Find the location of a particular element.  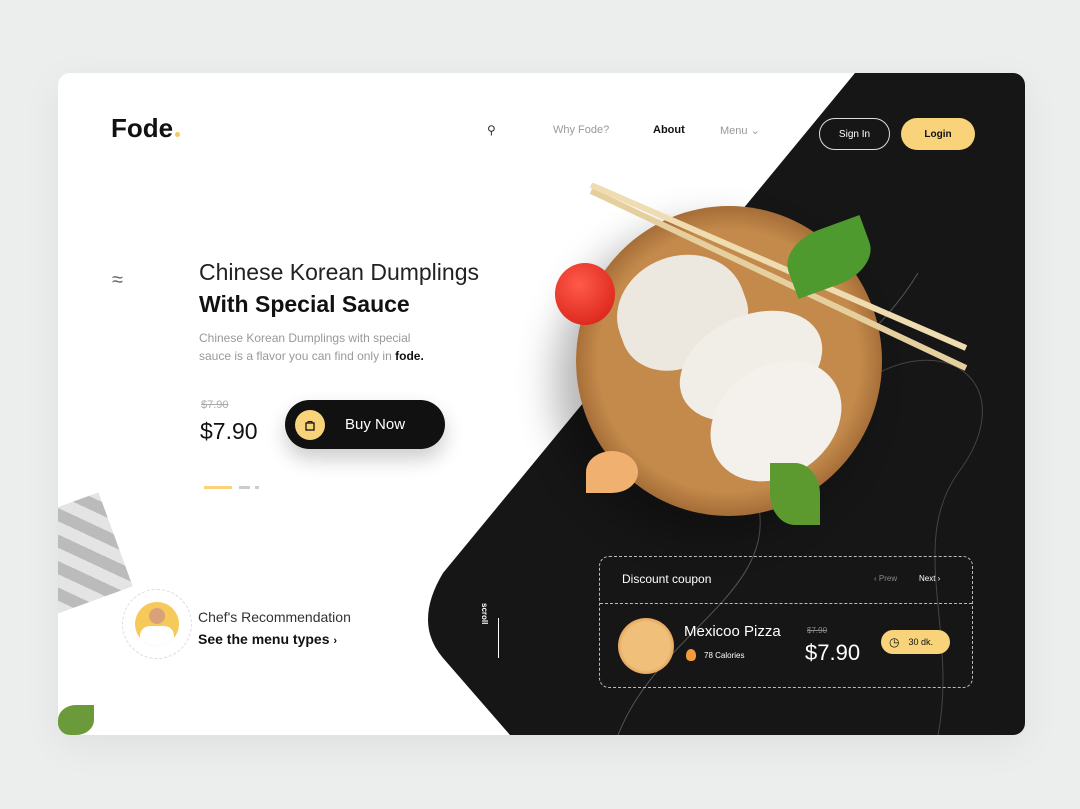

prev-label: Prew is located at coordinates (888, 578).